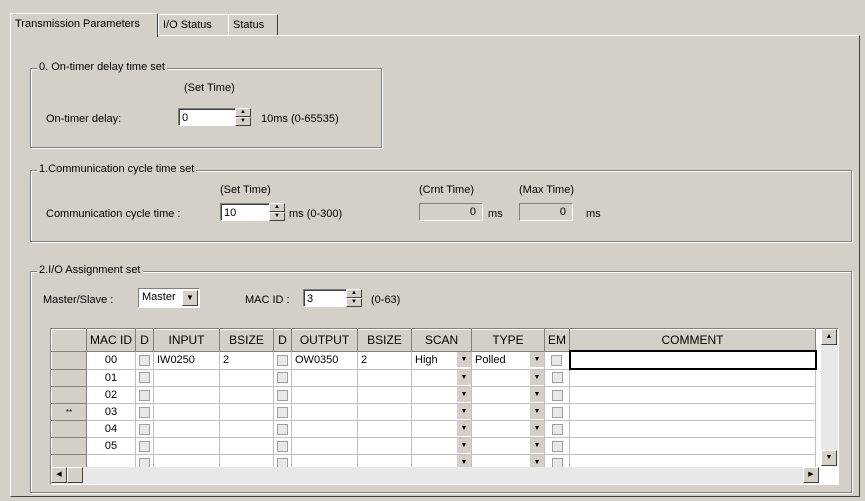 The image size is (865, 501). What do you see at coordinates (324, 360) in the screenshot?
I see `output-cell: OW0350` at bounding box center [324, 360].